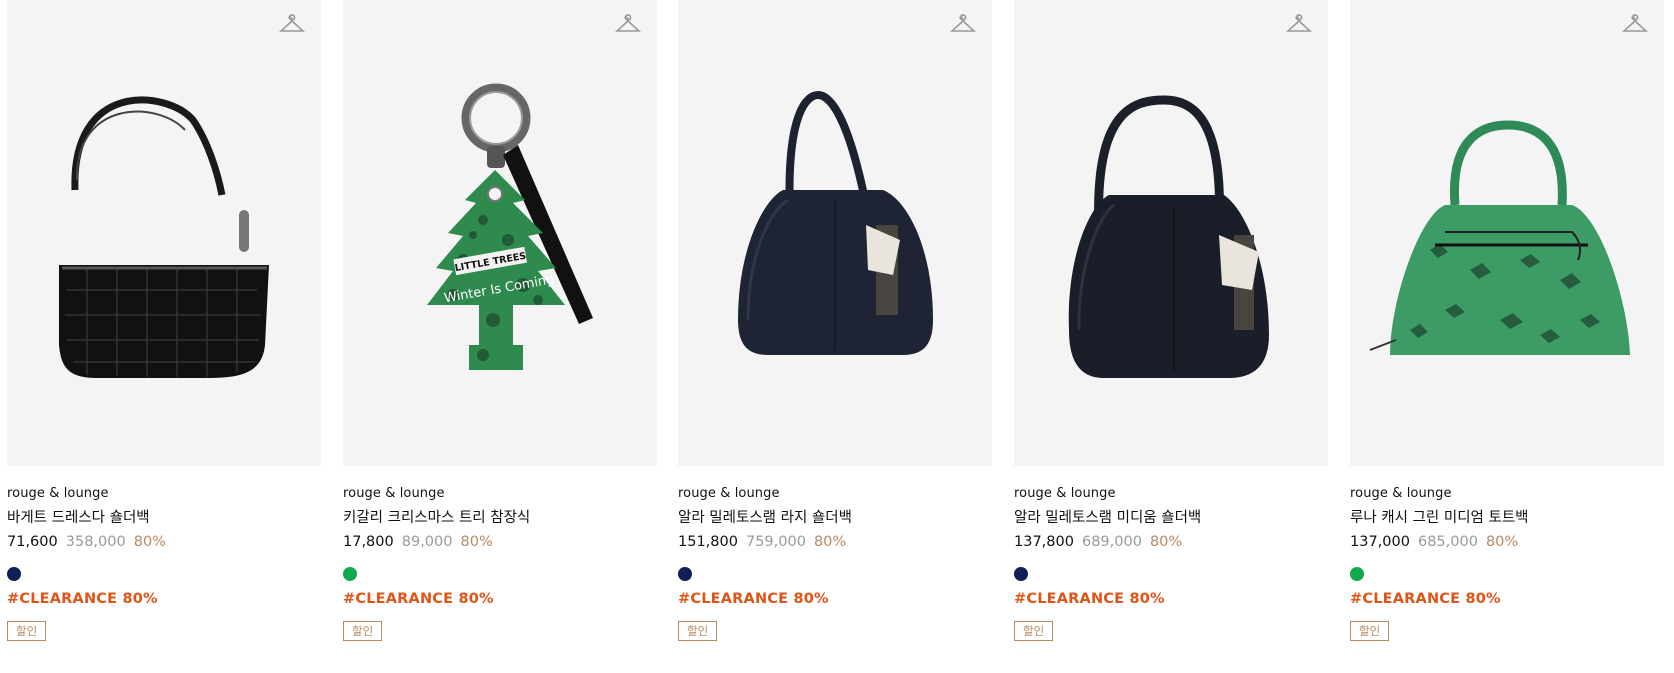  What do you see at coordinates (32, 542) in the screenshot?
I see `sale-price: 71,600` at bounding box center [32, 542].